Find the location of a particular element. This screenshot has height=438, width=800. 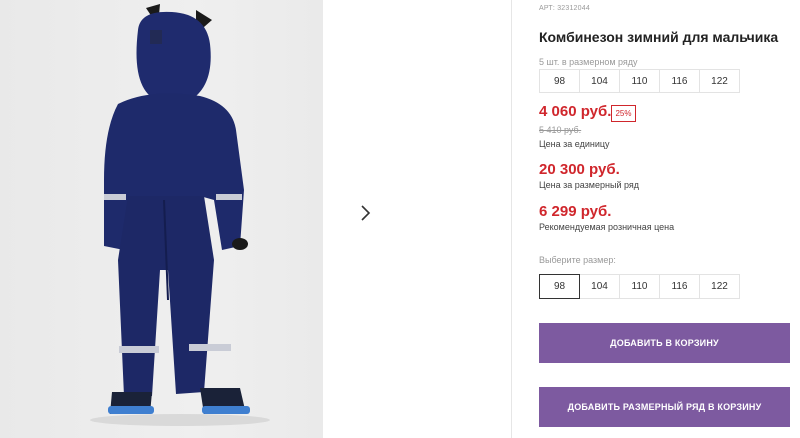

size-row-cell: 110 is located at coordinates (639, 81).